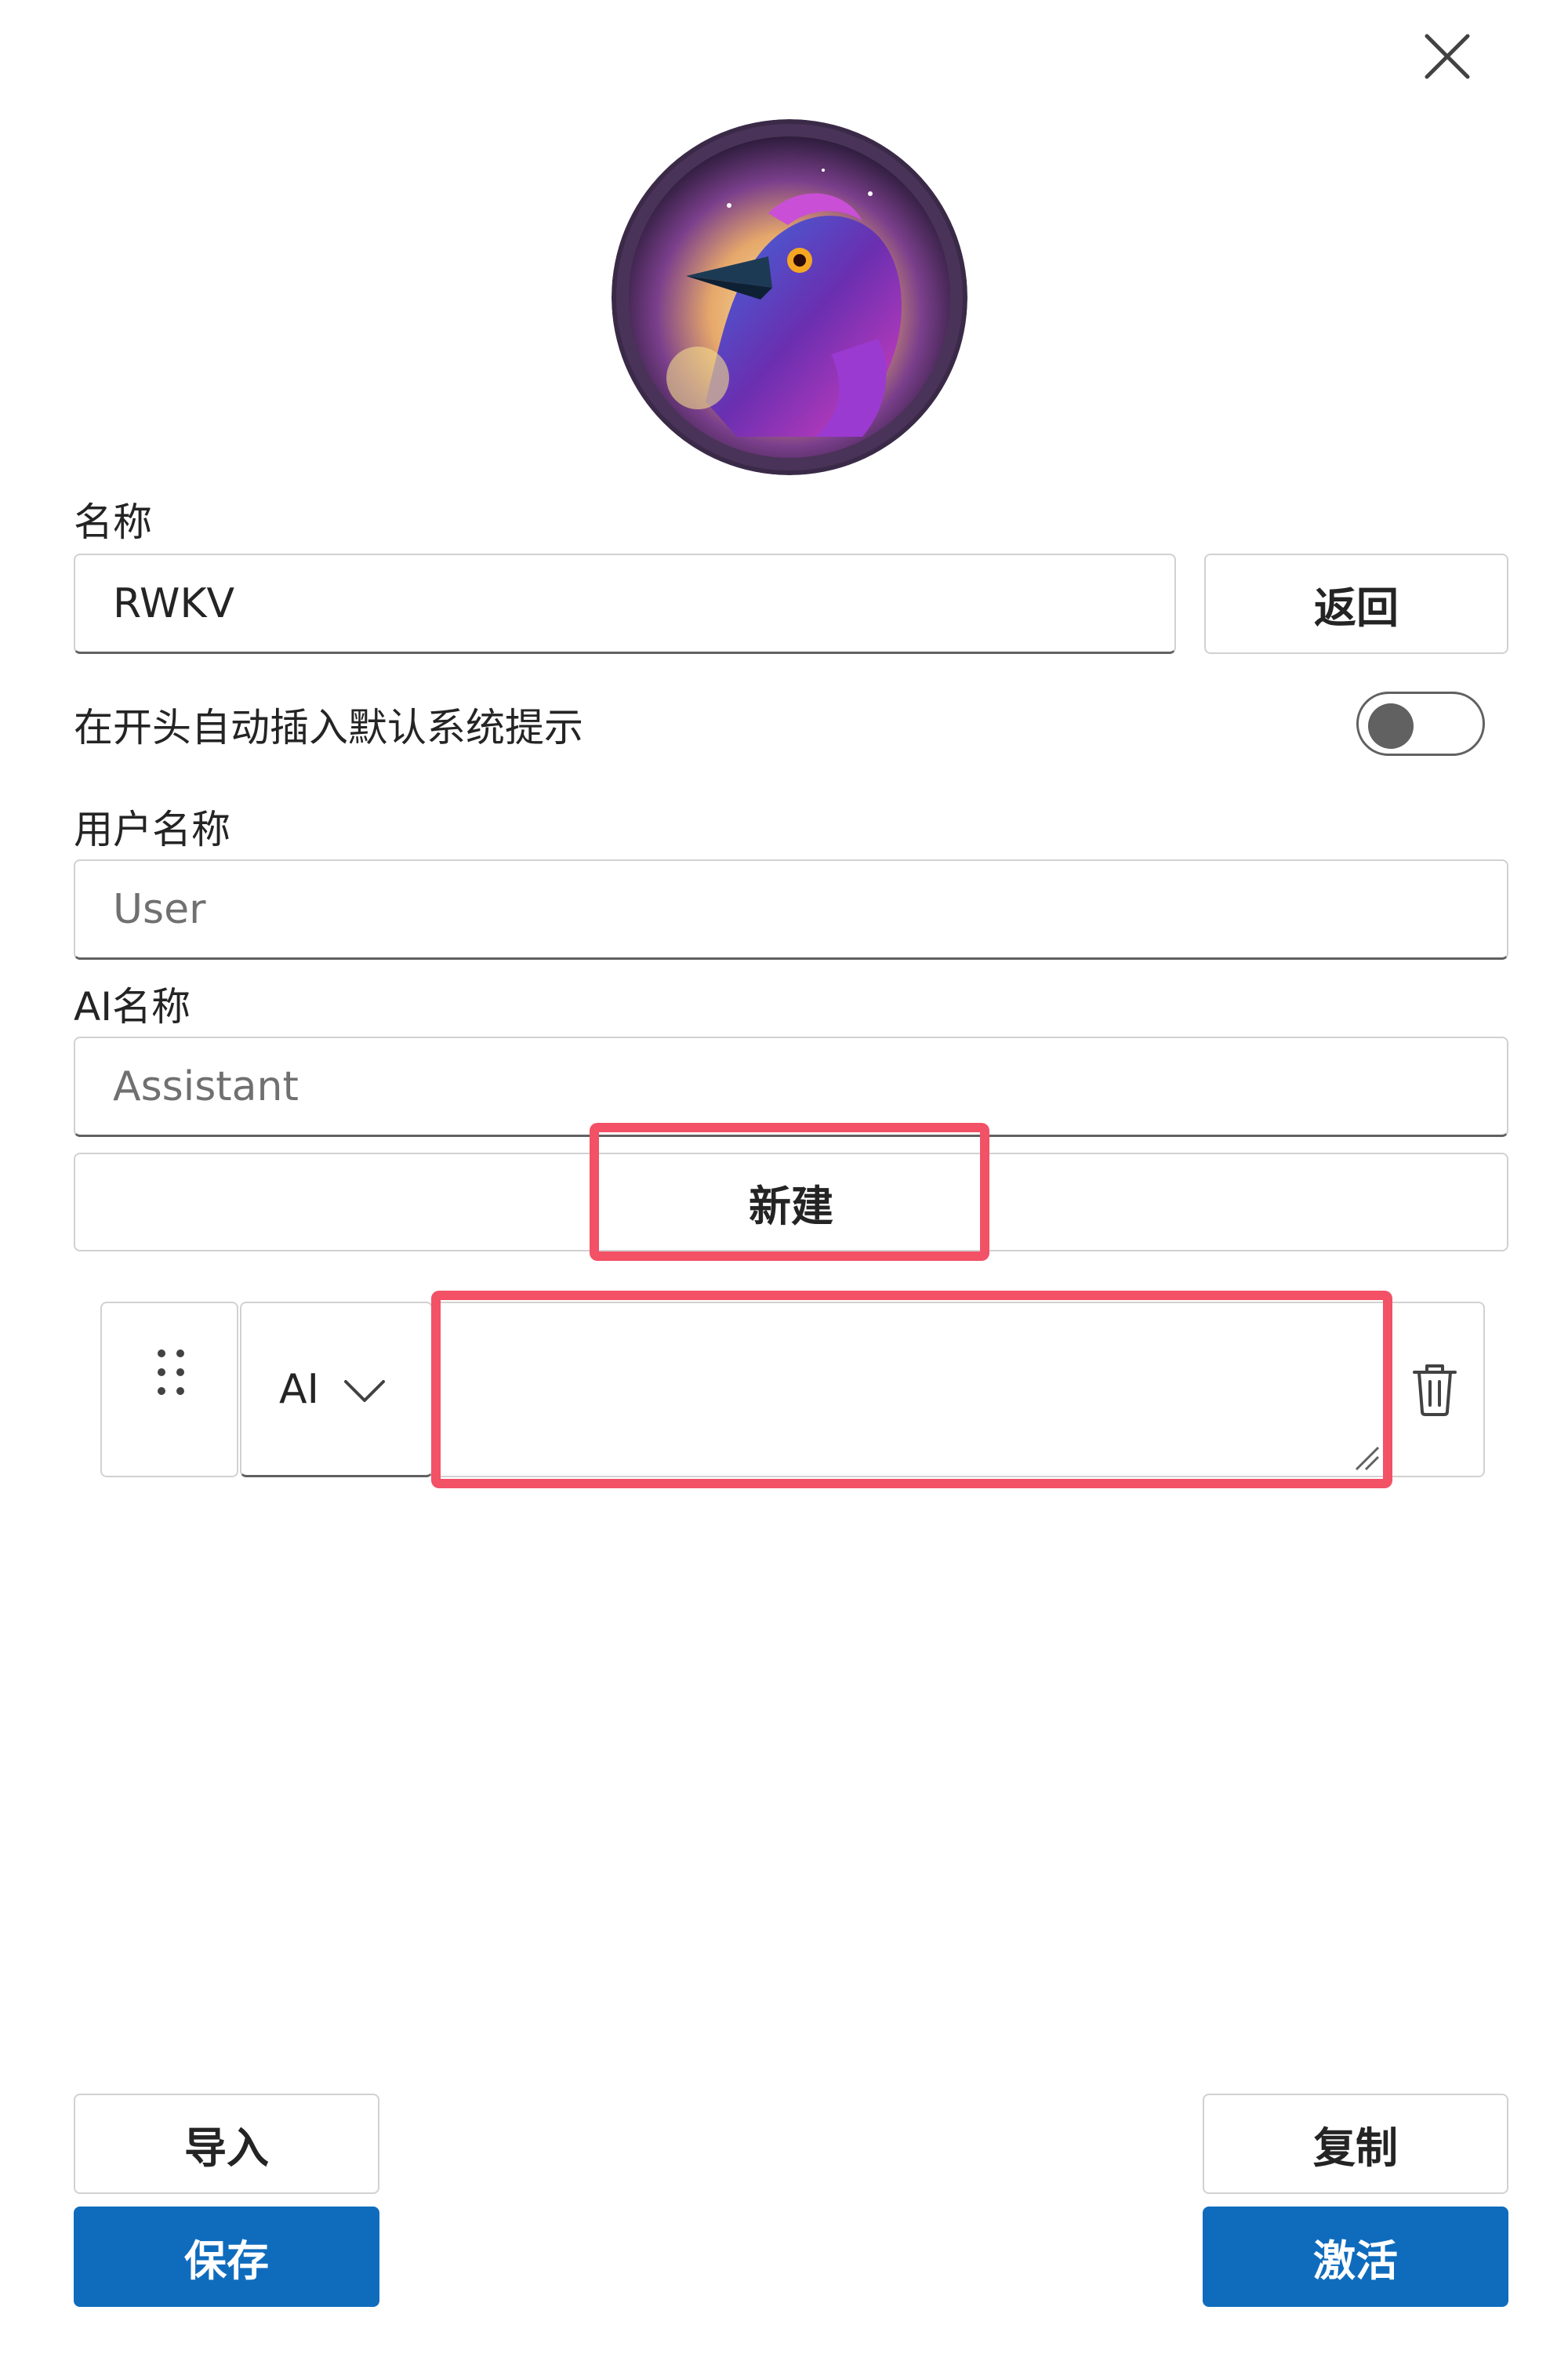 The image size is (1568, 2361). I want to click on ai-name-placeholder: Assistant, so click(206, 1086).